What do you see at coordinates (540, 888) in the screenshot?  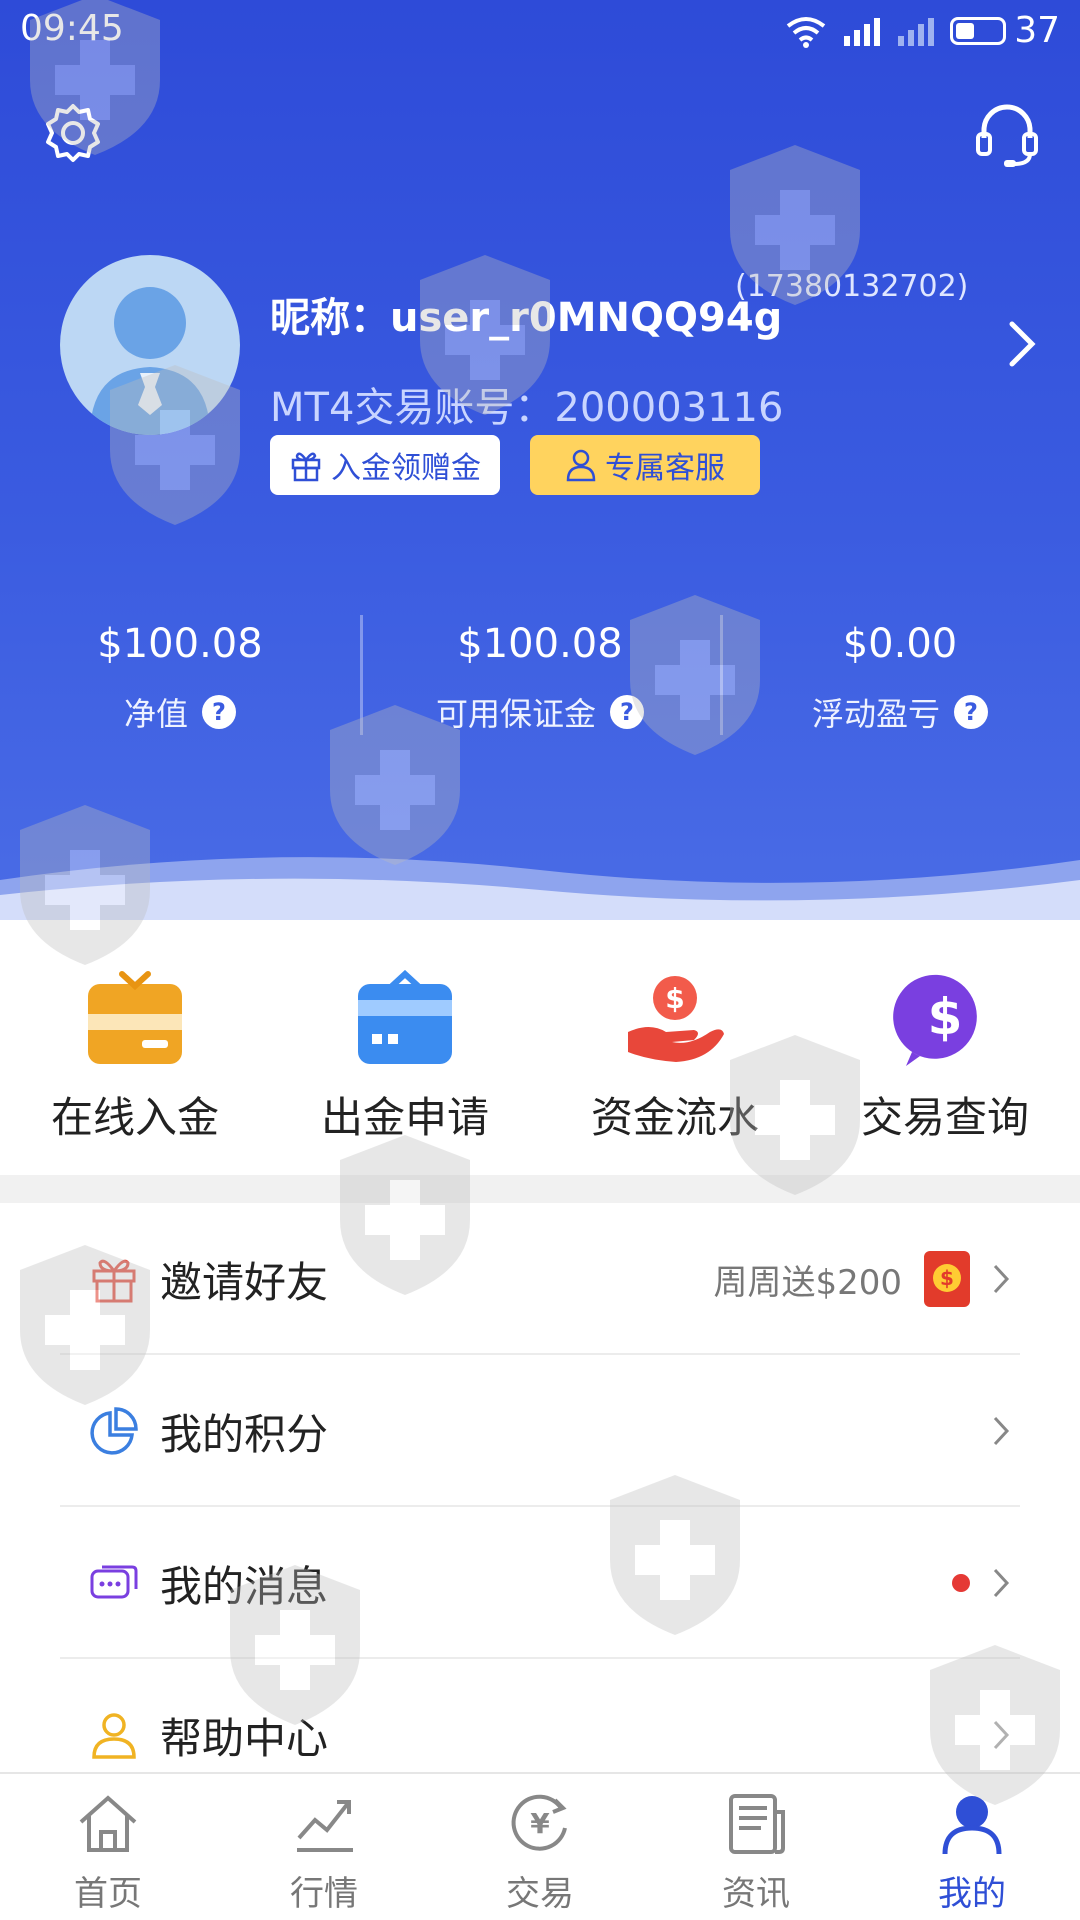 I see `header-wave` at bounding box center [540, 888].